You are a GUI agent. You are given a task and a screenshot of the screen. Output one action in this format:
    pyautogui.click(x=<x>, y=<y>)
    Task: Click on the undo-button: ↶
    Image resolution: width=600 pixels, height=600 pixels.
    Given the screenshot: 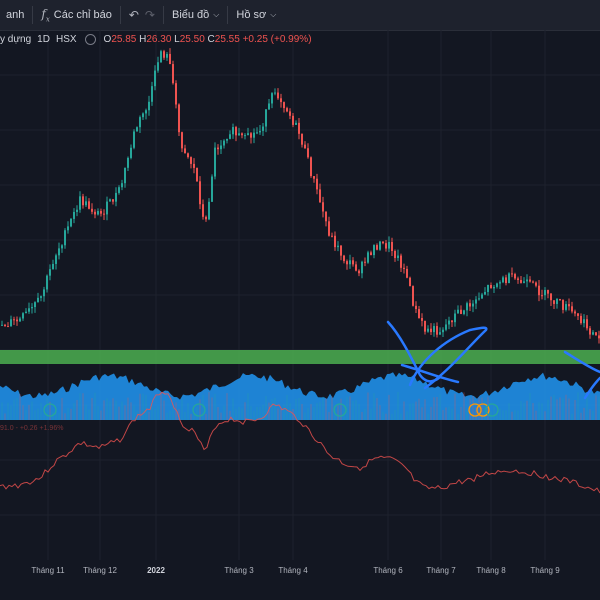 What is the action you would take?
    pyautogui.click(x=134, y=15)
    